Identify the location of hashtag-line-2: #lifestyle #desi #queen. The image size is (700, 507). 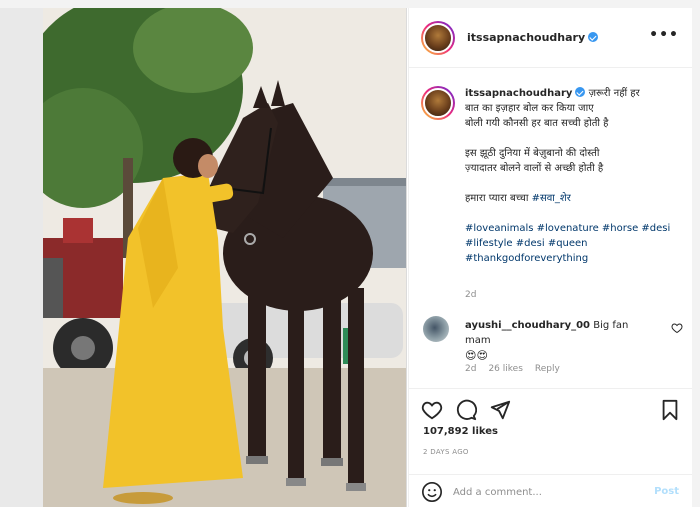
(526, 243).